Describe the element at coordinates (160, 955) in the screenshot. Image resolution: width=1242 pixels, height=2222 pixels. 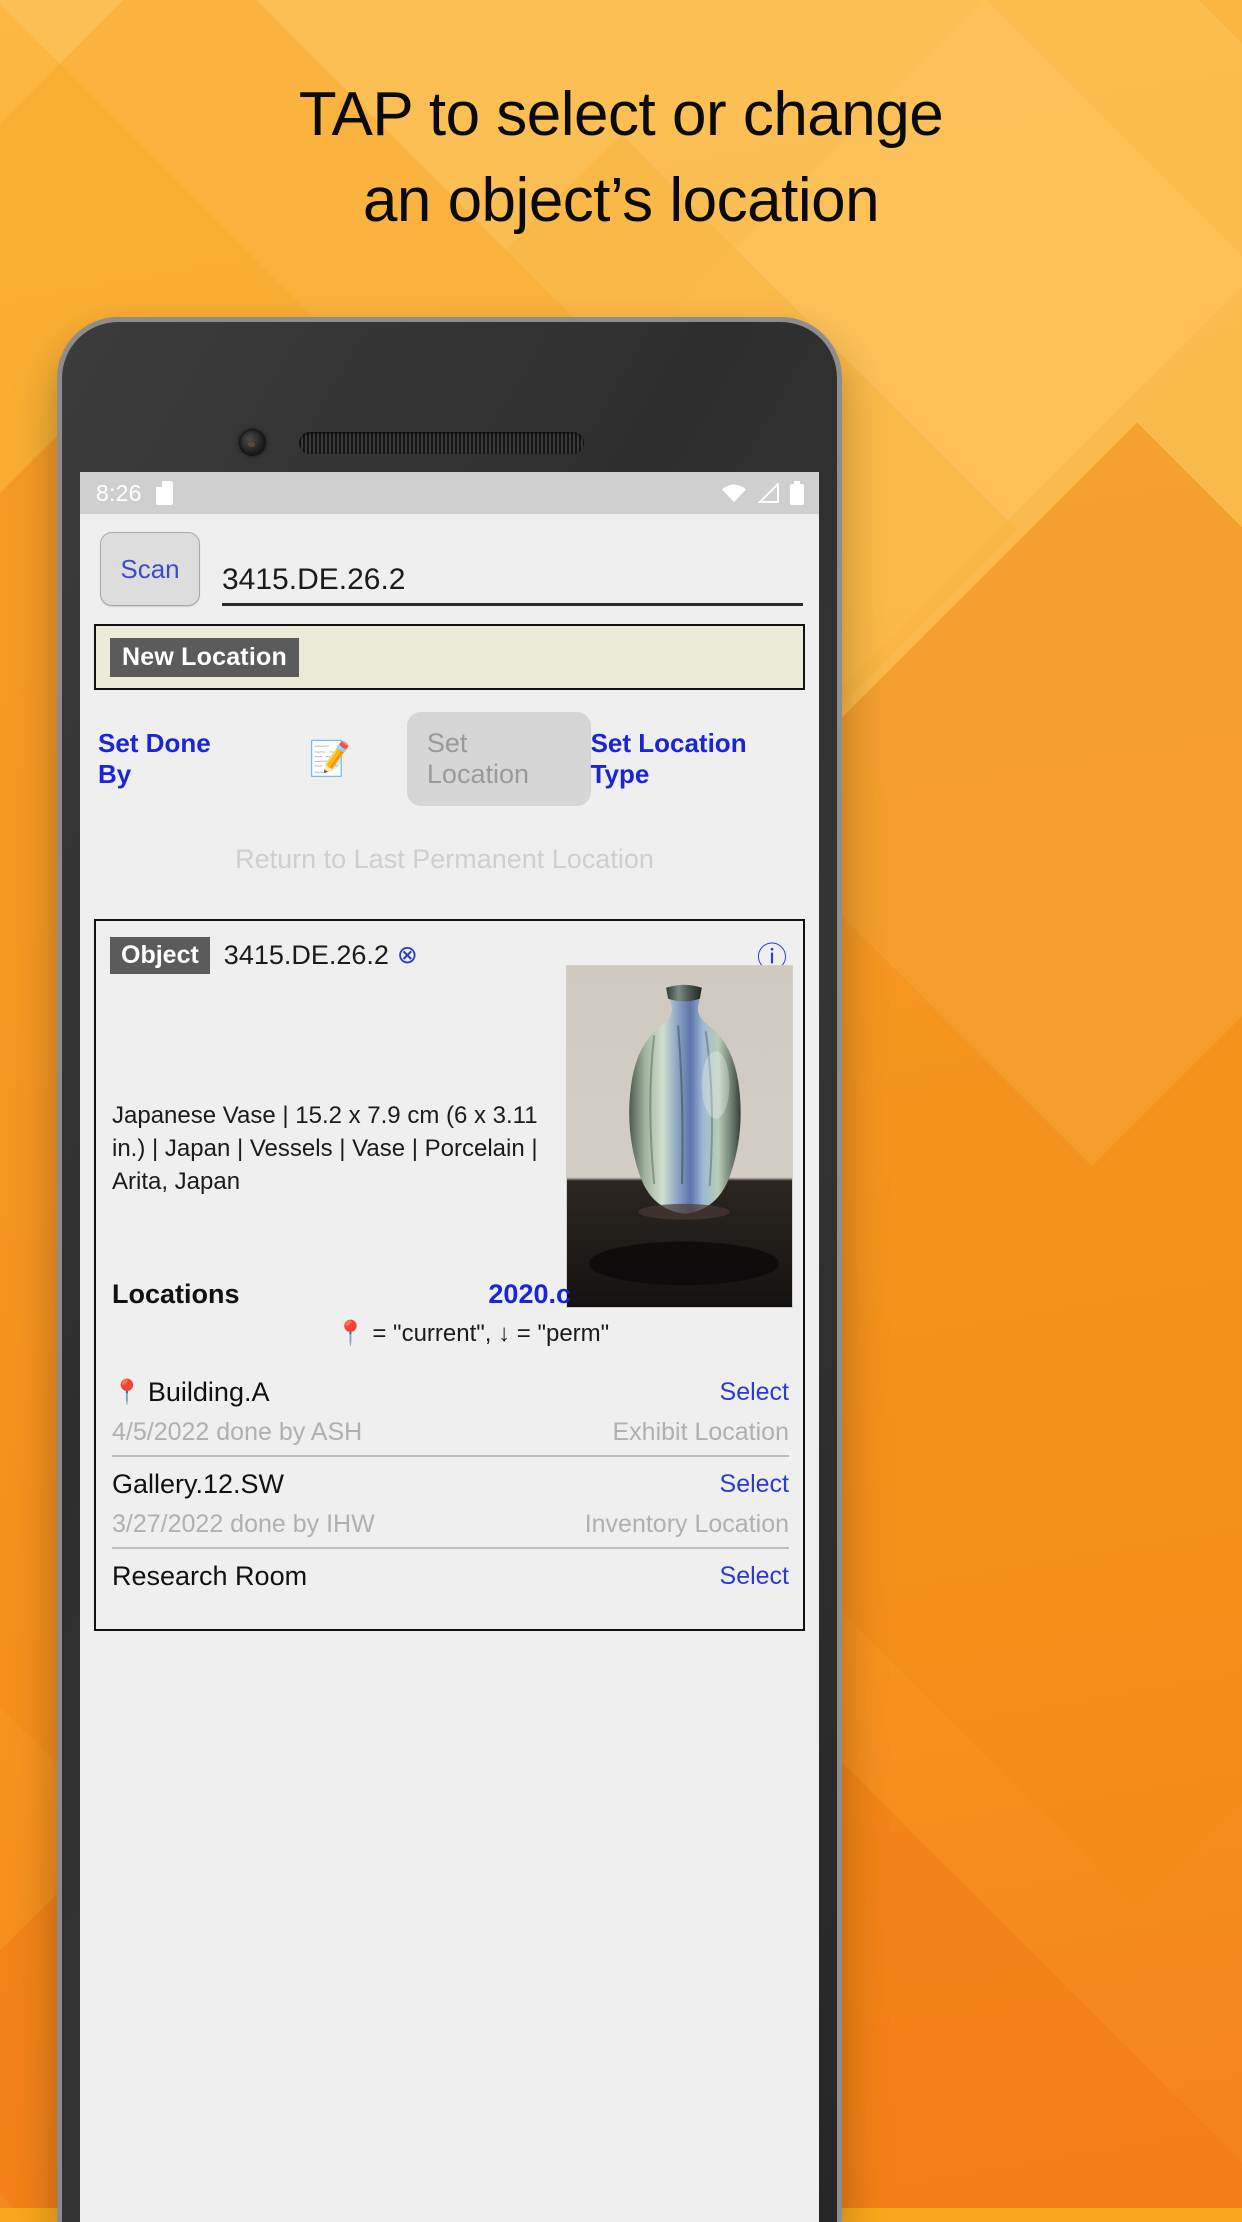
I see `object-chip-label: Object` at that location.